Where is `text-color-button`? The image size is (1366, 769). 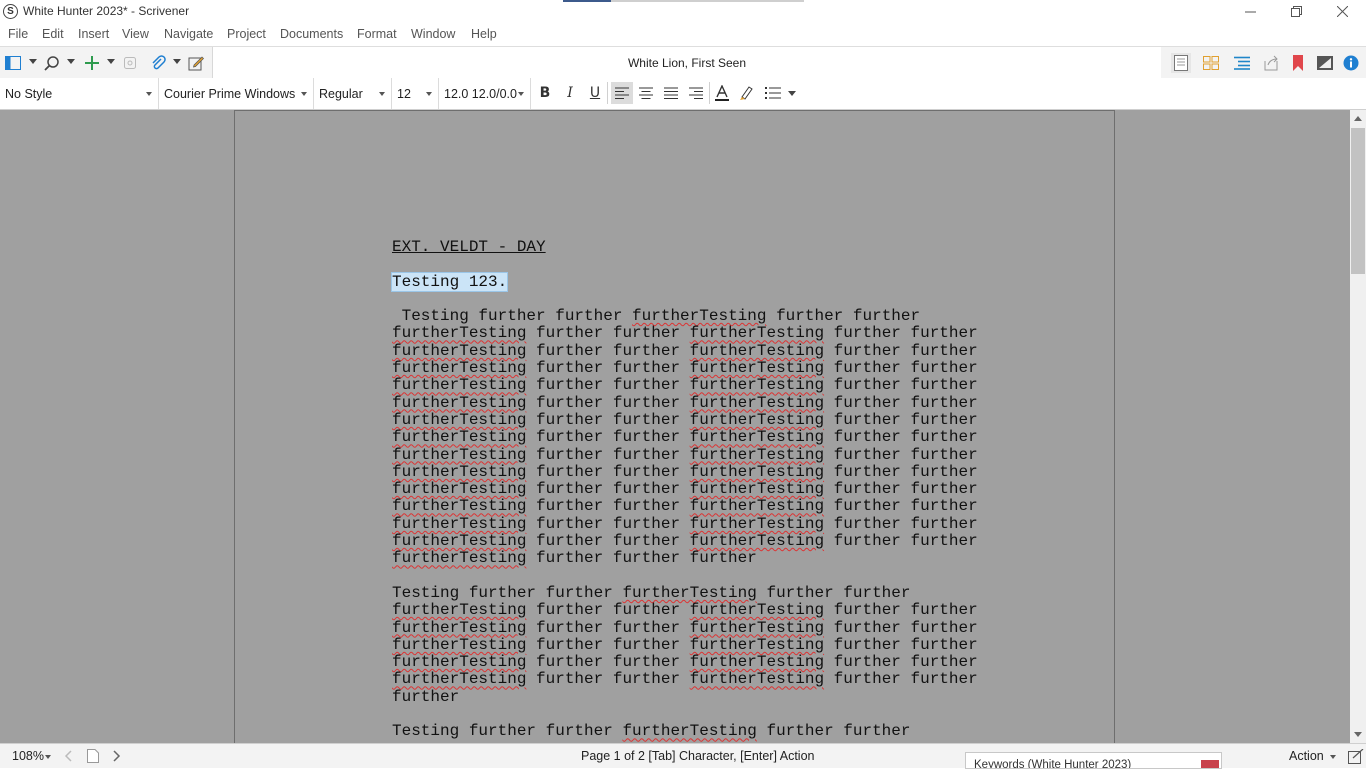 text-color-button is located at coordinates (722, 93).